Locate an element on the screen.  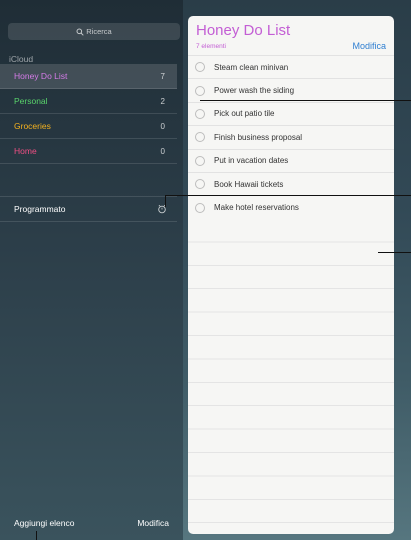
task-text: Finish business proposal is located at coordinates (258, 137).